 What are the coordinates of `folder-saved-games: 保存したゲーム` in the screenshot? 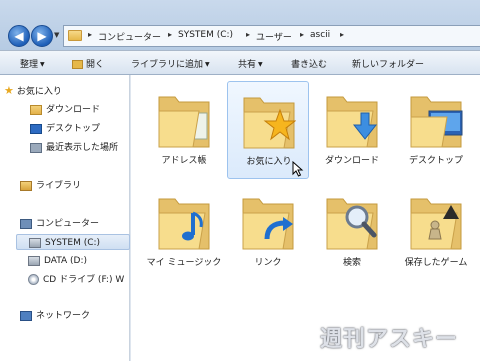 It's located at (436, 232).